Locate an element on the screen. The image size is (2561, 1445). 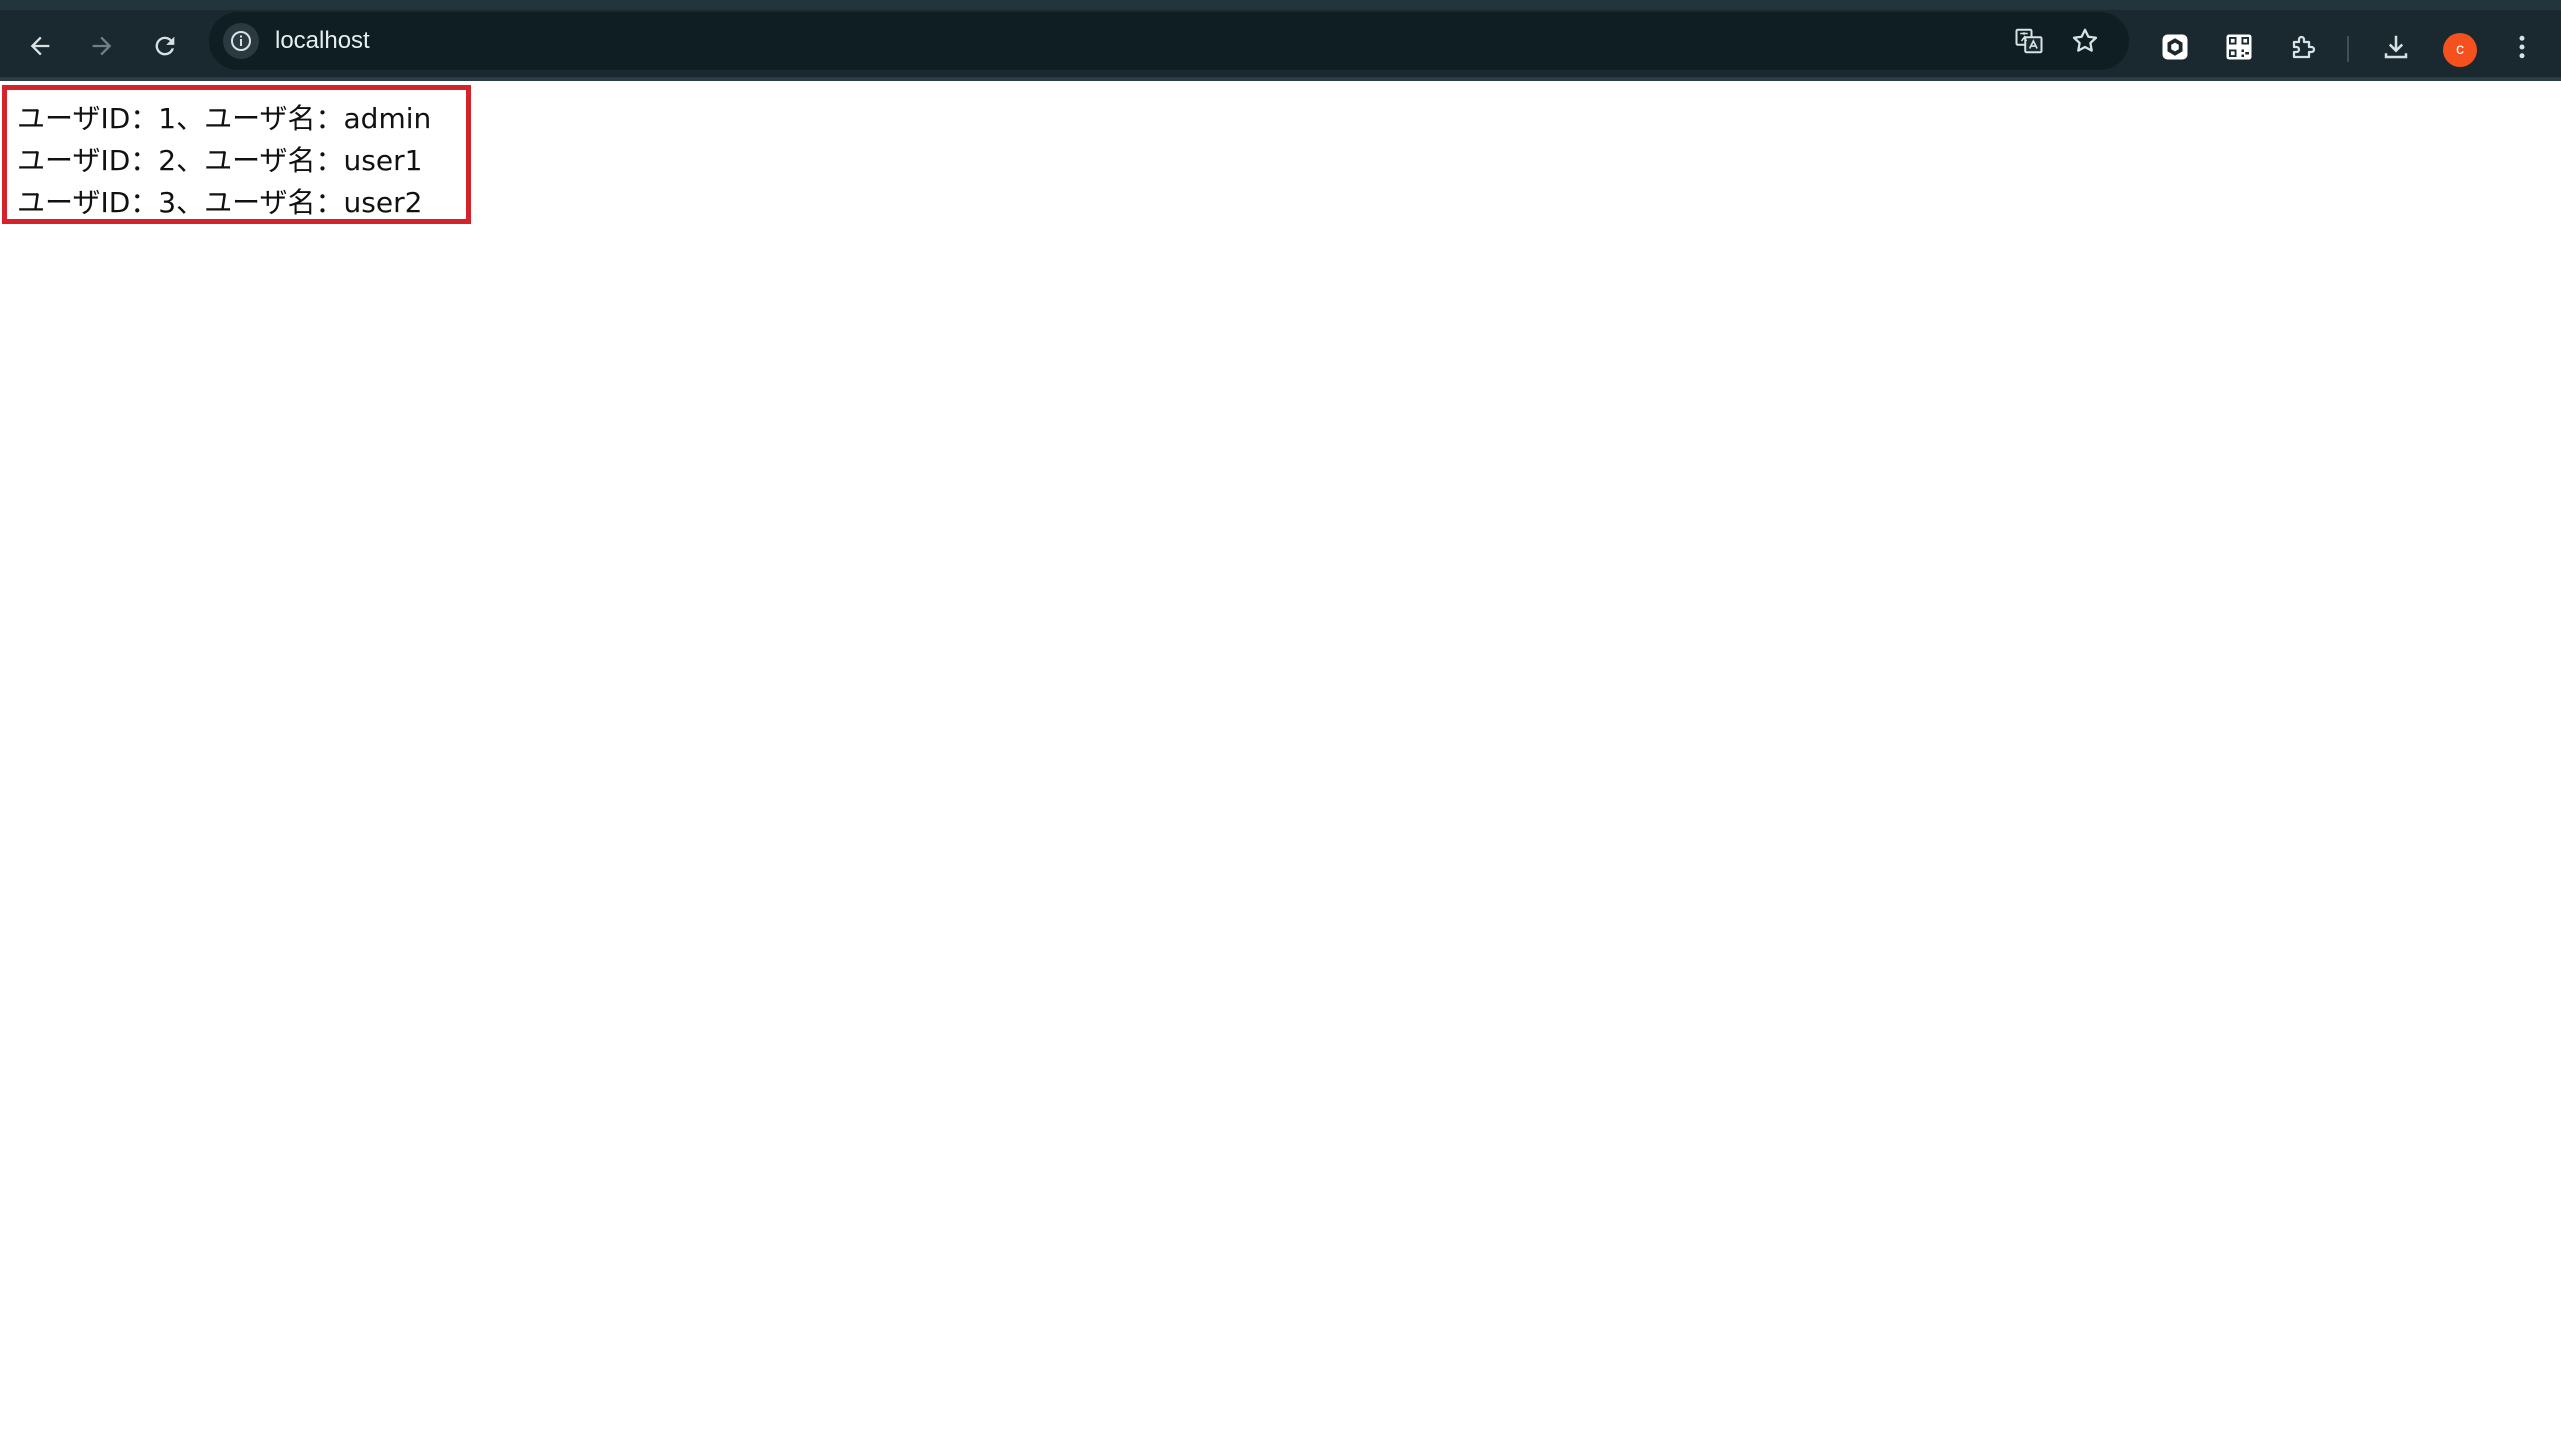
user-line-3: ユーザID：3、ユーザ名：user2 is located at coordinates (220, 202).